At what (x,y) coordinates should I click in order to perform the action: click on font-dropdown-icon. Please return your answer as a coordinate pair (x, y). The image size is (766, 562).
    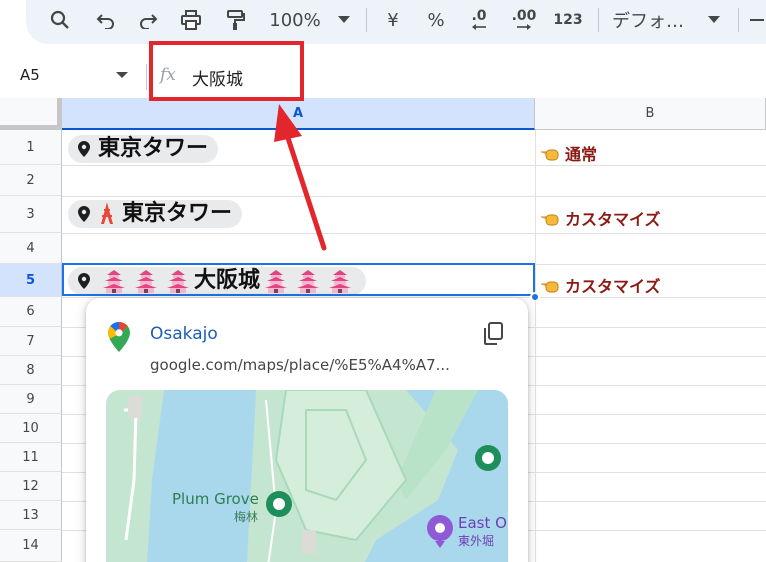
    Looking at the image, I should click on (714, 20).